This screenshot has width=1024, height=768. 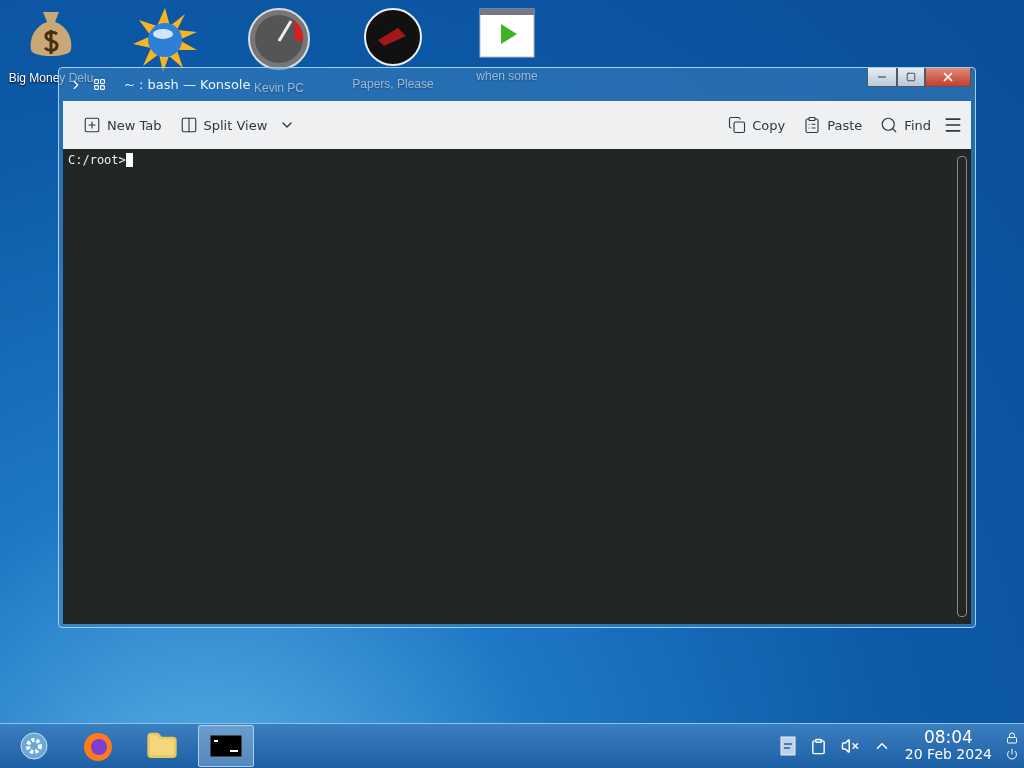 I want to click on text-cursor, so click(x=129, y=160).